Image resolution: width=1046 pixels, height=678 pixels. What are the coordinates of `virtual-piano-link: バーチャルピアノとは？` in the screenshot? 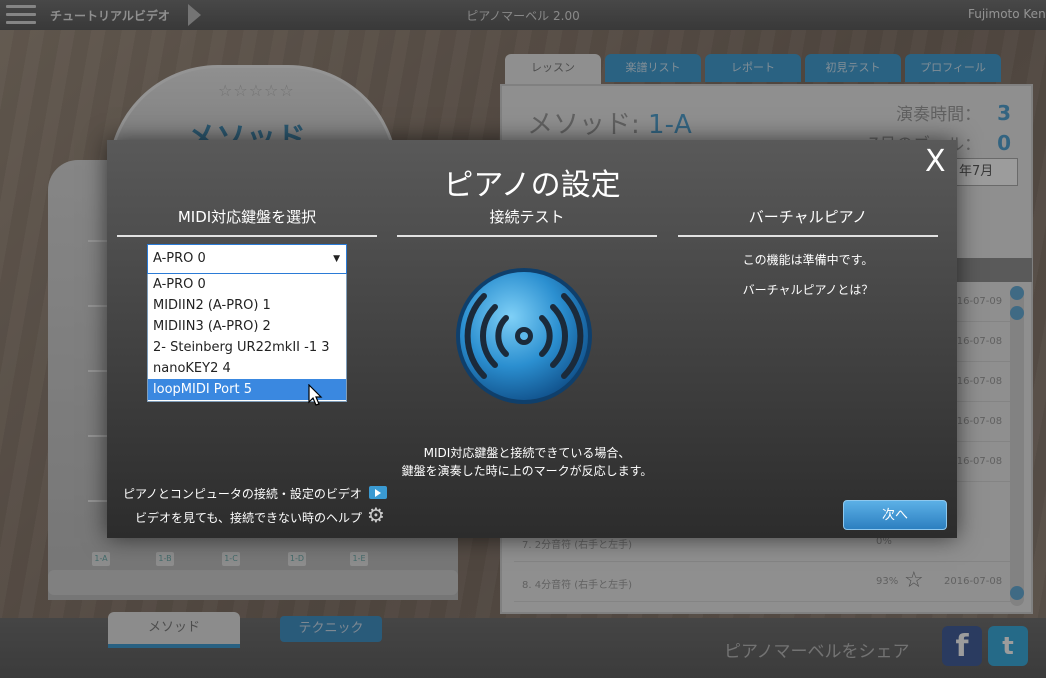 It's located at (808, 289).